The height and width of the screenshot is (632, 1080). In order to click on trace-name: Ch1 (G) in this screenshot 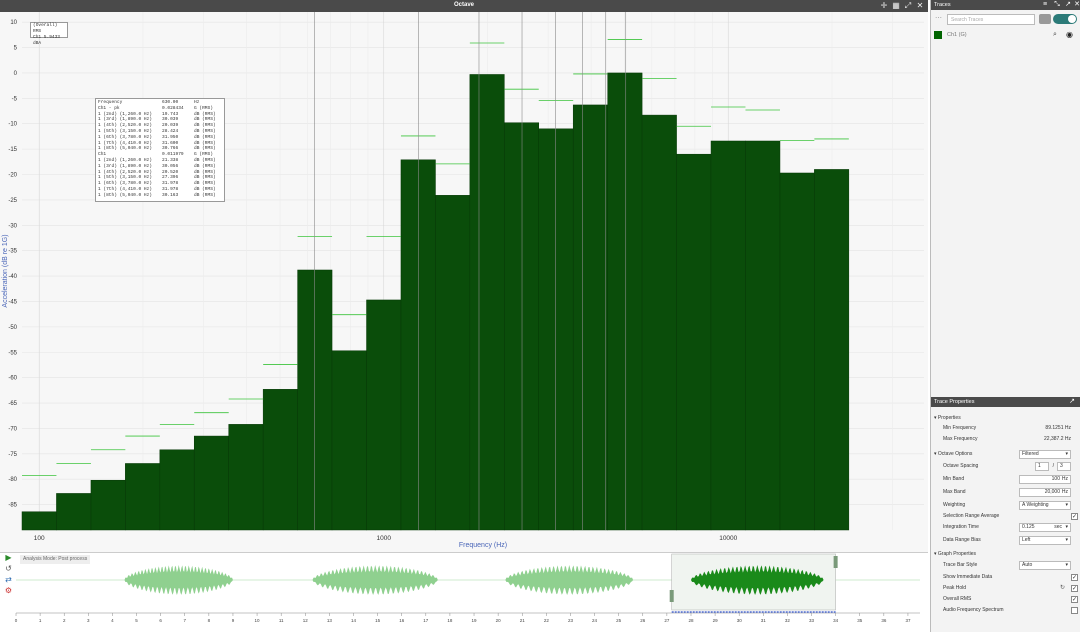, I will do `click(957, 35)`.